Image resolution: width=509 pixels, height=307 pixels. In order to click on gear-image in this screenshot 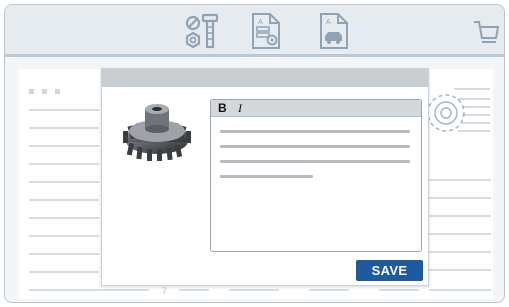, I will do `click(157, 136)`.